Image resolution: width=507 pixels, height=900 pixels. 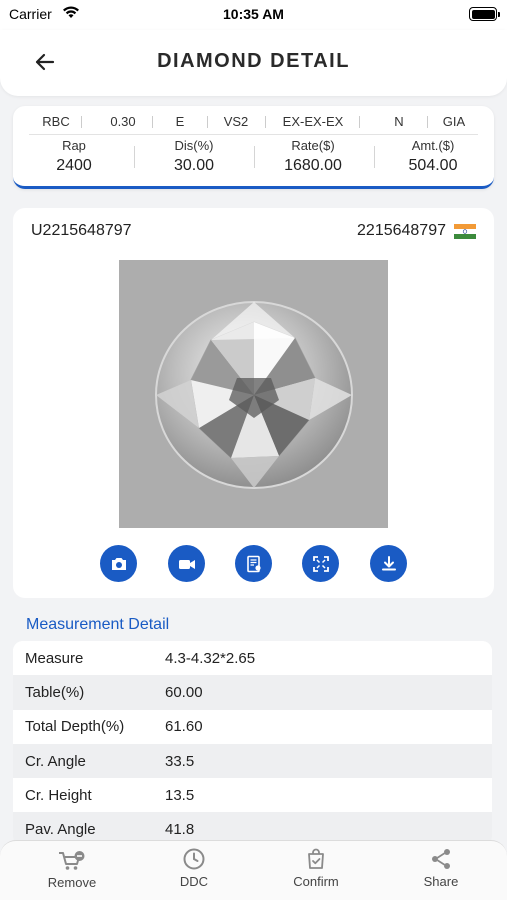 What do you see at coordinates (399, 121) in the screenshot?
I see `fluorescence-value: N` at bounding box center [399, 121].